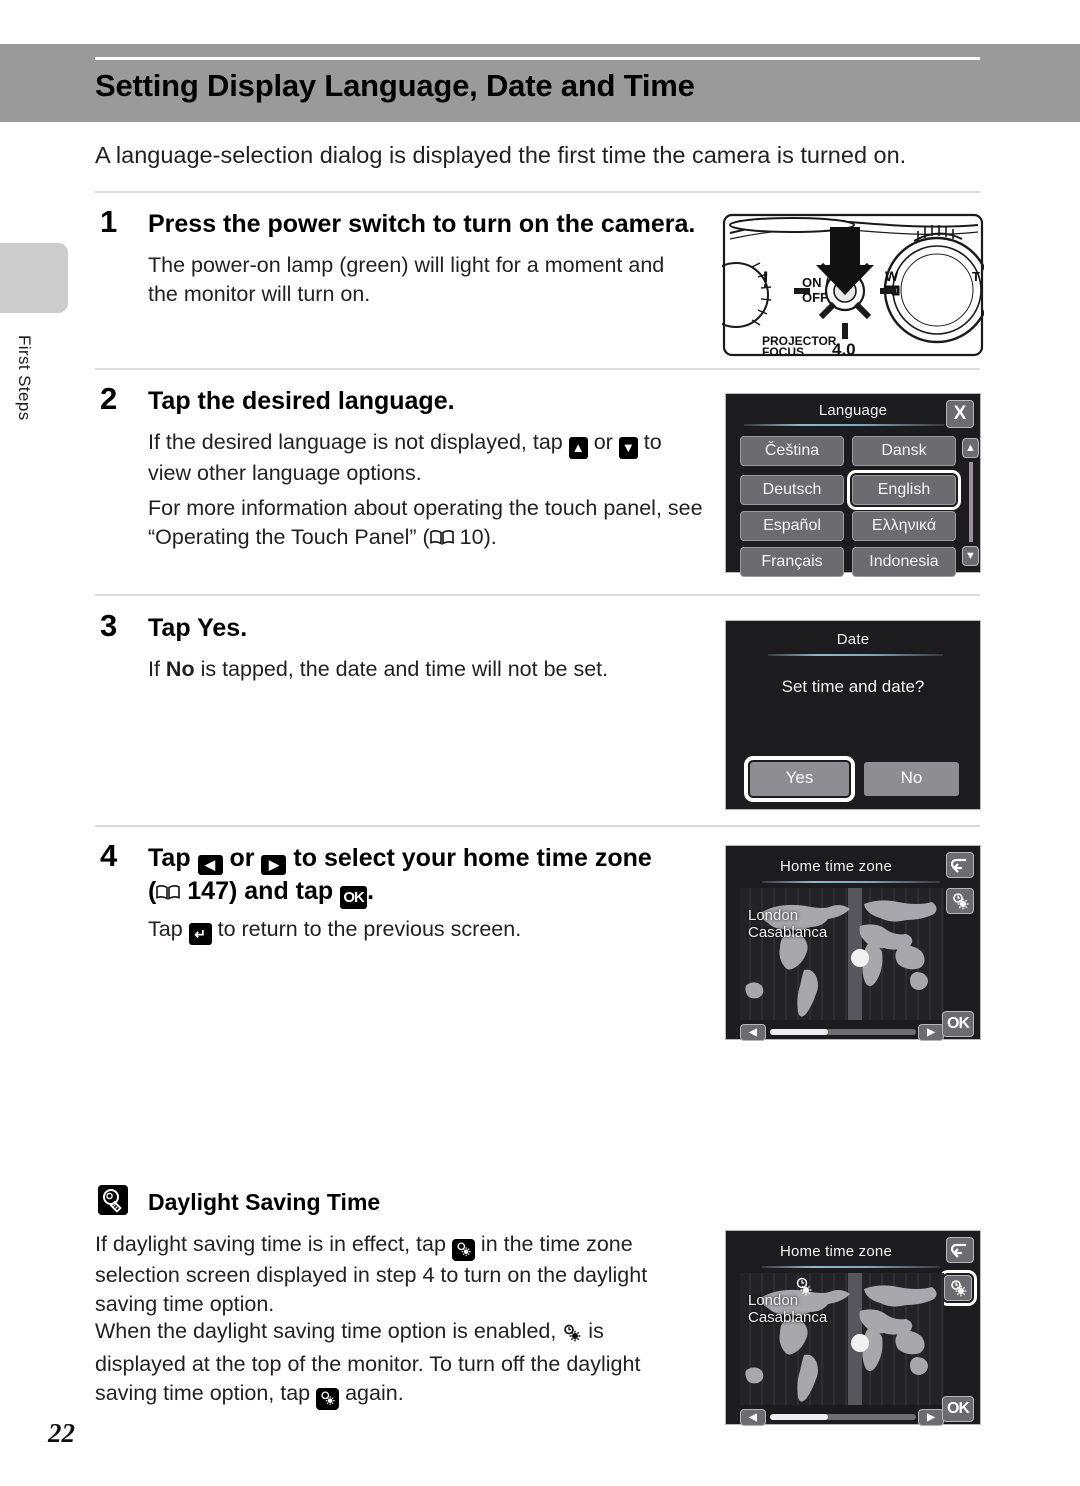  I want to click on divider-step3, so click(537, 595).